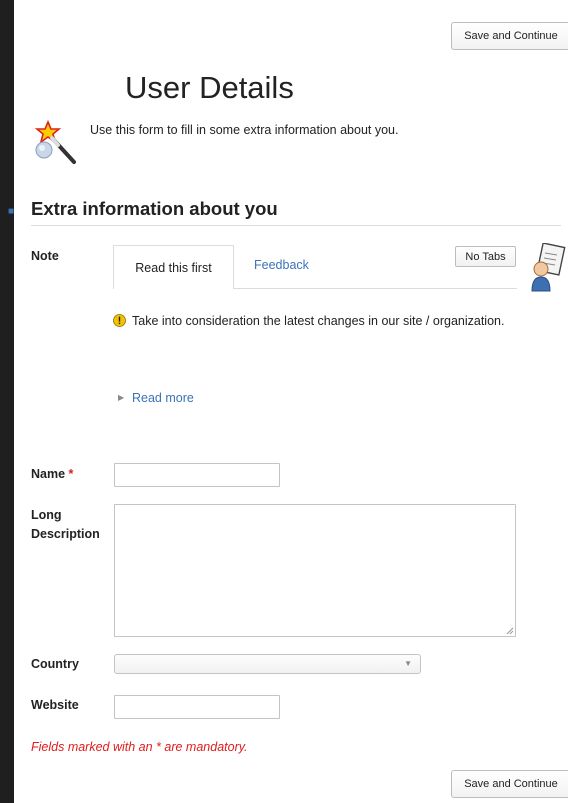 Image resolution: width=568 pixels, height=803 pixels. I want to click on country-select: ▼, so click(267, 664).